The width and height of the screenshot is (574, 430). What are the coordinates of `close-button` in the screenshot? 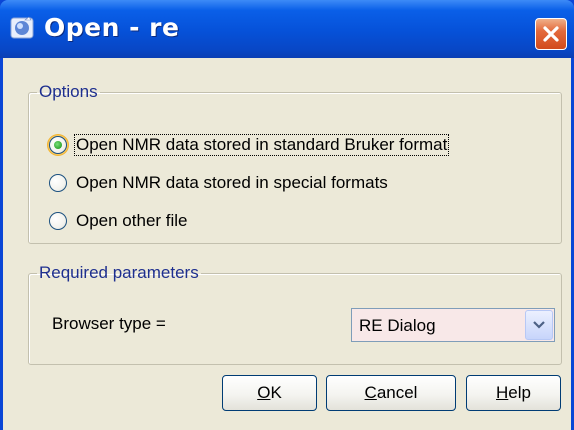 It's located at (551, 34).